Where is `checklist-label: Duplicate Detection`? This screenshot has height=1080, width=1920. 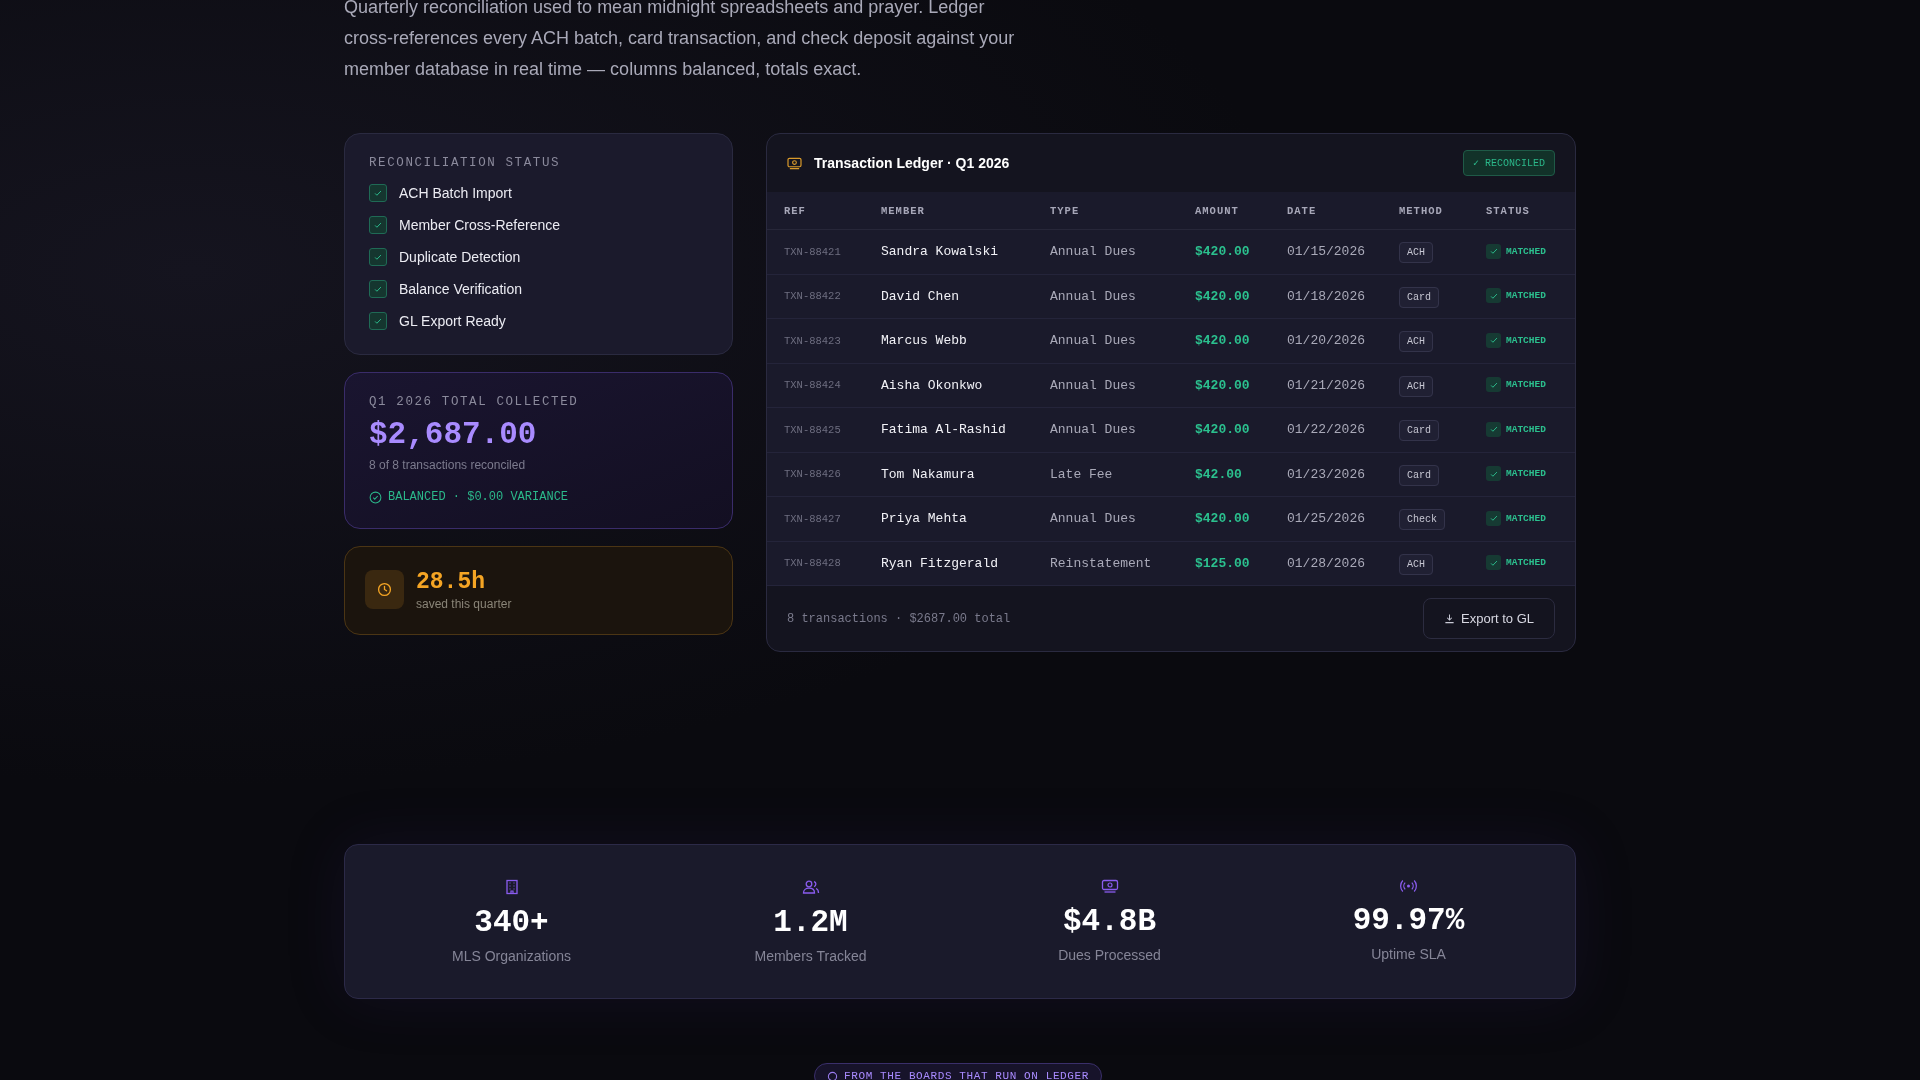
checklist-label: Duplicate Detection is located at coordinates (460, 257).